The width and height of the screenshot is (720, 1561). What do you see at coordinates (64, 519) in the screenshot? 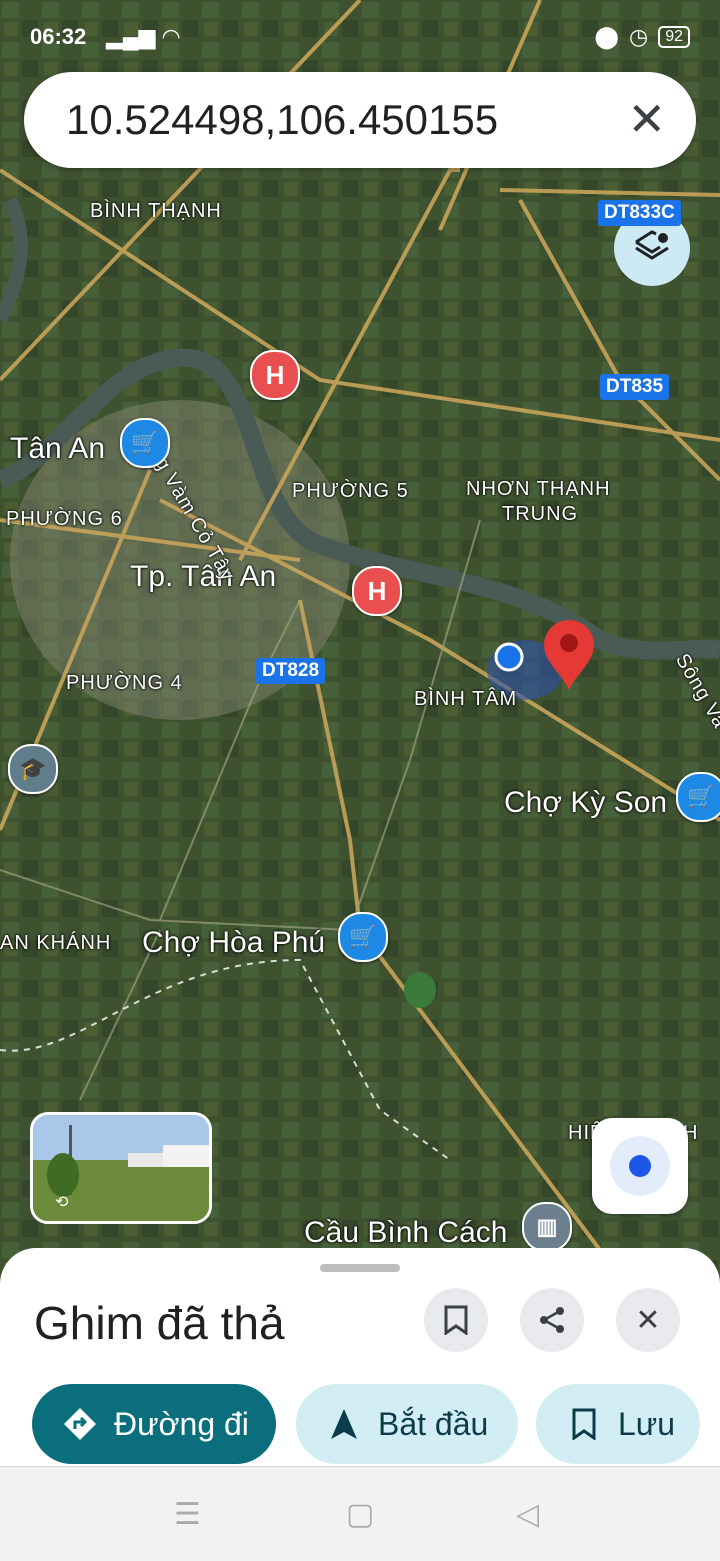
I see `place-label: PHƯỜNG 6` at bounding box center [64, 519].